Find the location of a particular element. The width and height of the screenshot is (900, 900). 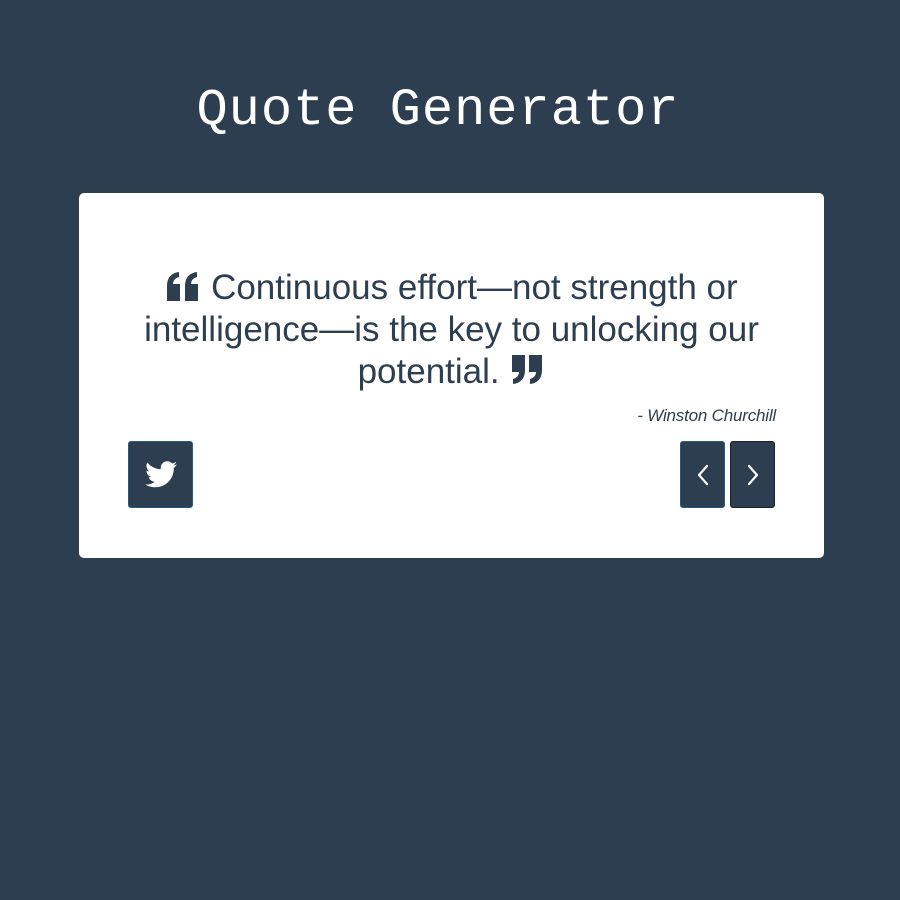

twitter-icon is located at coordinates (160, 474).